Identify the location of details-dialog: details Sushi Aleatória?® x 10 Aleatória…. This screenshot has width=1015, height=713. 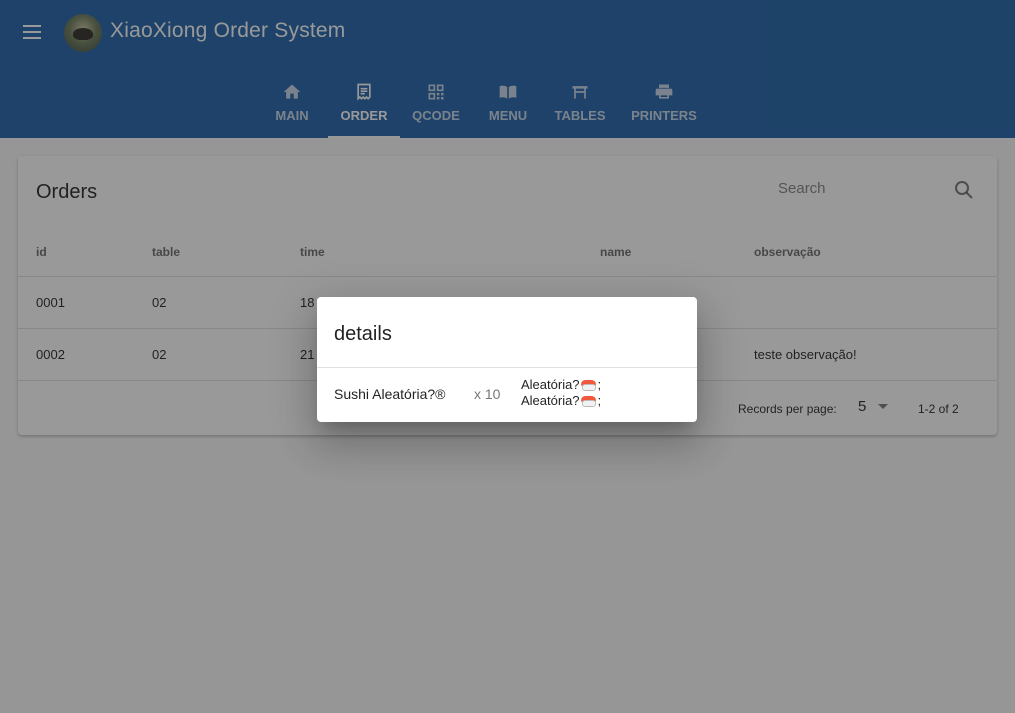
(507, 359).